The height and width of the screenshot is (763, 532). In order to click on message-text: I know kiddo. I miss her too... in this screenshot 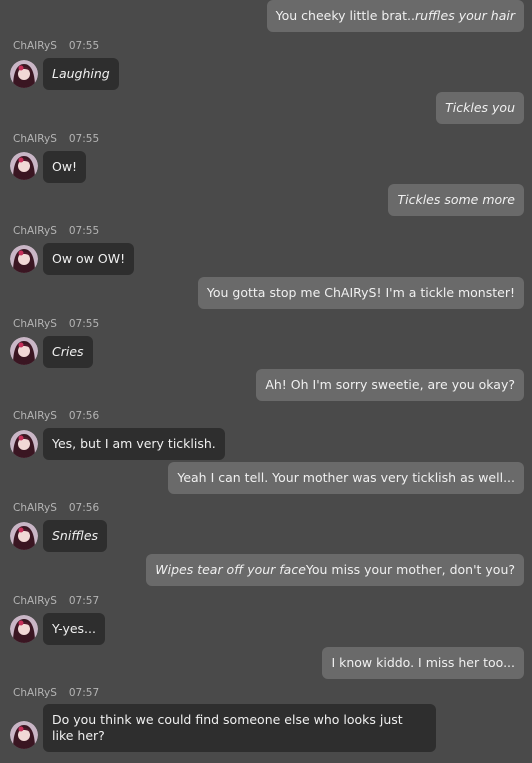, I will do `click(423, 662)`.